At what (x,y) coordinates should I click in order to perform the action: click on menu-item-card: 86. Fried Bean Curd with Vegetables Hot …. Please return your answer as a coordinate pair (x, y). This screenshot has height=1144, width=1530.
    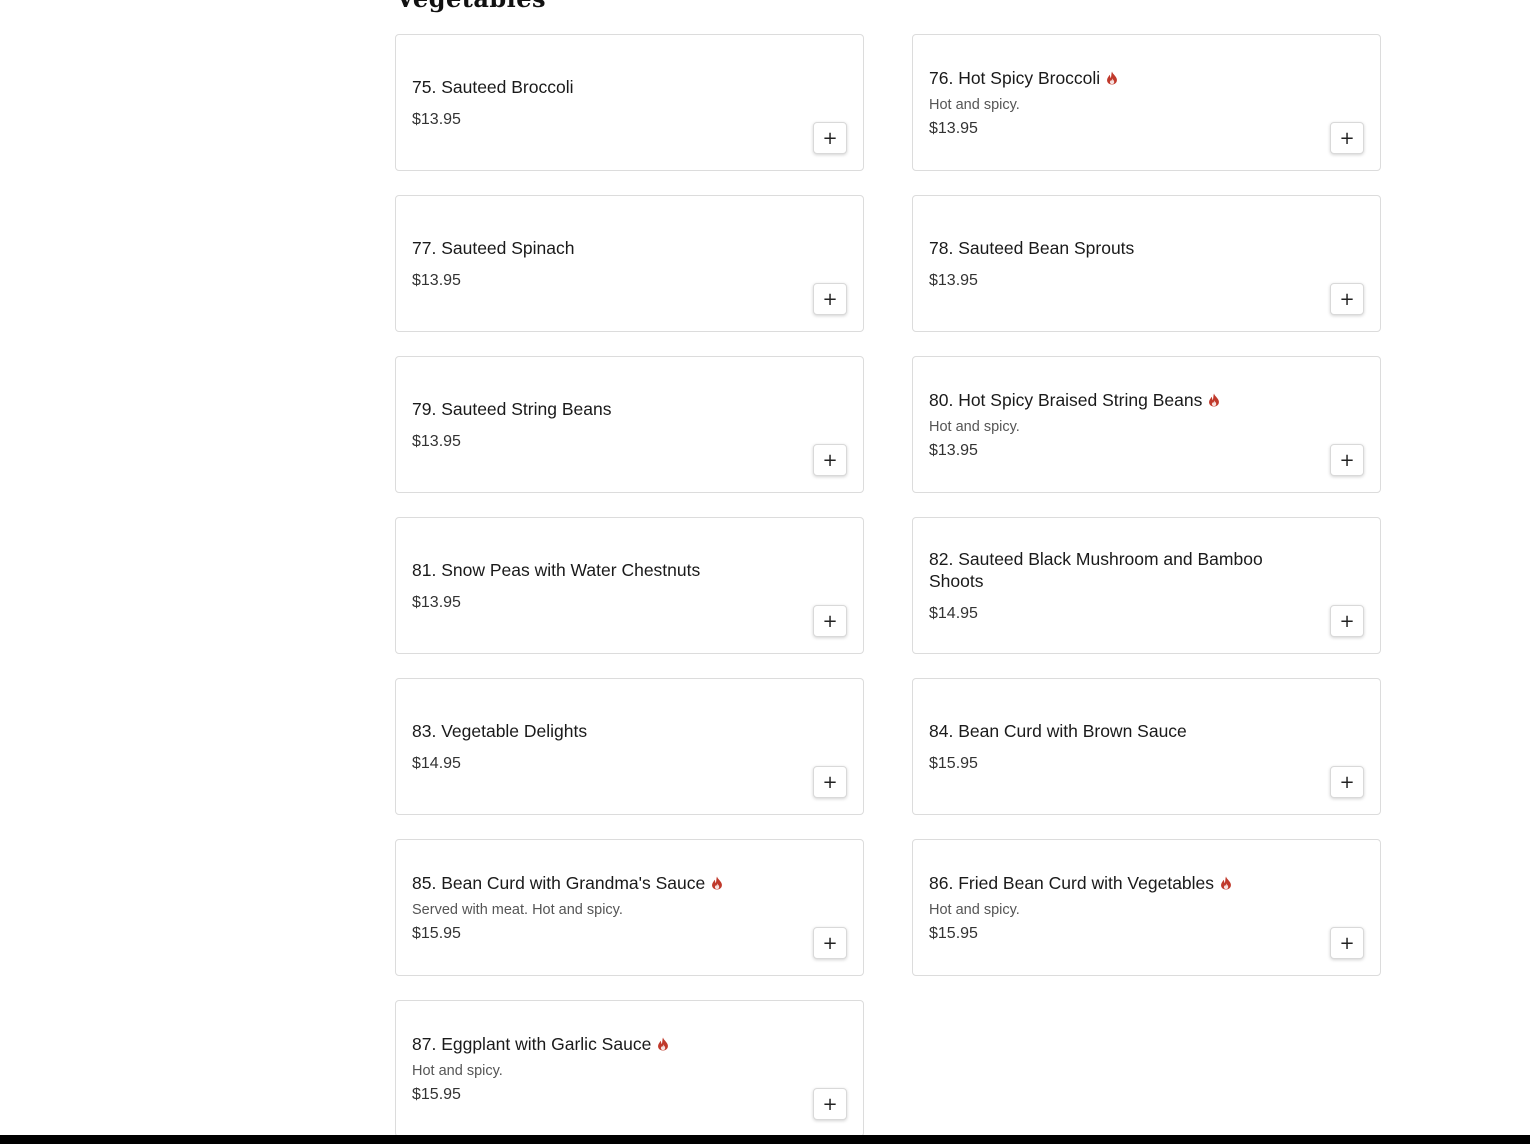
    Looking at the image, I should click on (1146, 907).